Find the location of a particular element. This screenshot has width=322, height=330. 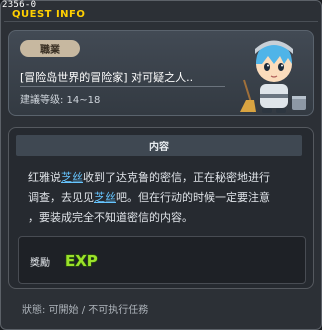

exp-icon-text: EXP is located at coordinates (81, 261).